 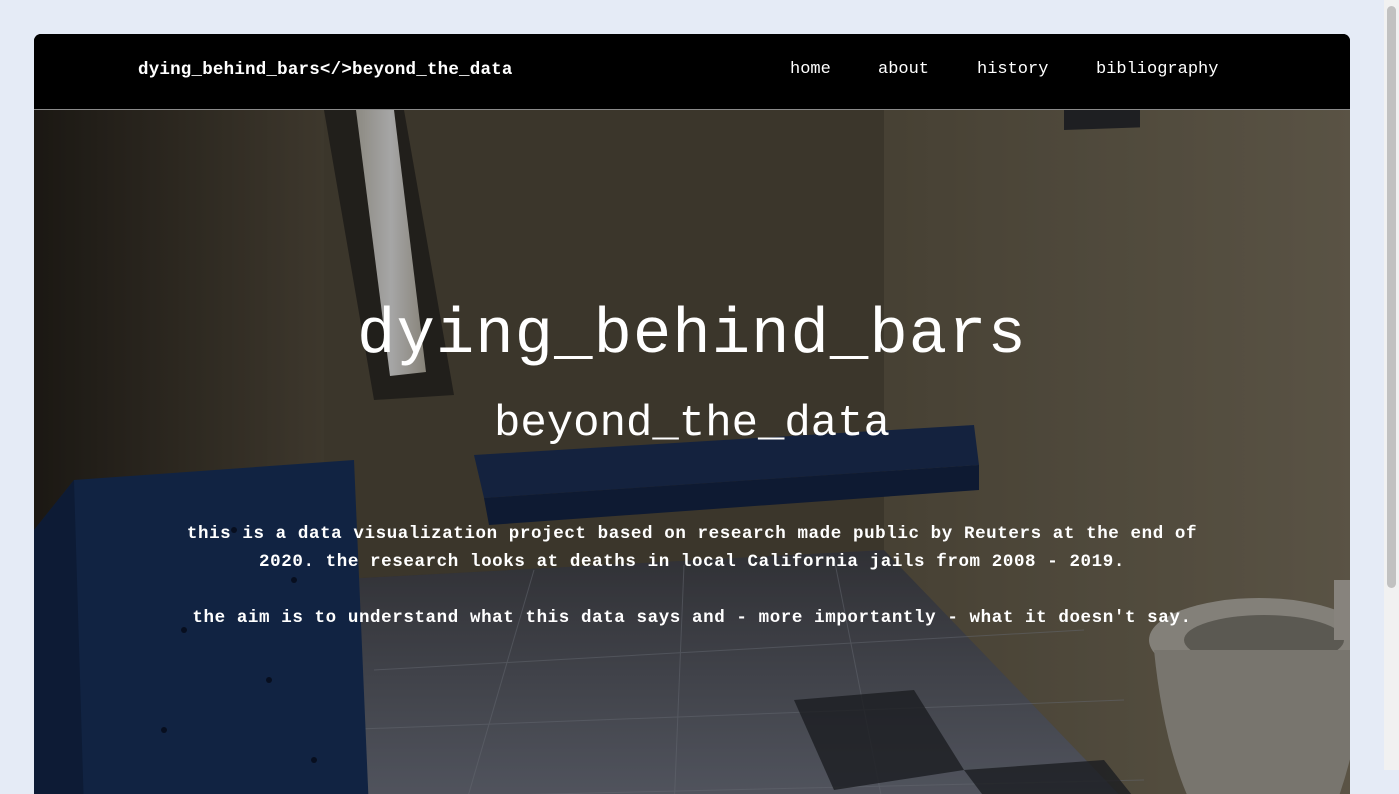 What do you see at coordinates (1012, 69) in the screenshot?
I see `nav-link-history: history` at bounding box center [1012, 69].